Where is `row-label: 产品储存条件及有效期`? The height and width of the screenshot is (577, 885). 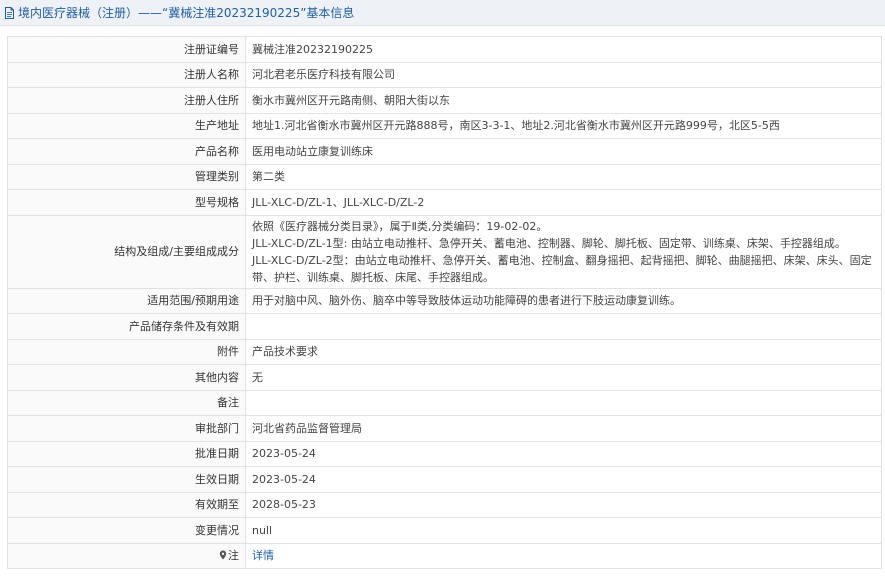 row-label: 产品储存条件及有效期 is located at coordinates (126, 326).